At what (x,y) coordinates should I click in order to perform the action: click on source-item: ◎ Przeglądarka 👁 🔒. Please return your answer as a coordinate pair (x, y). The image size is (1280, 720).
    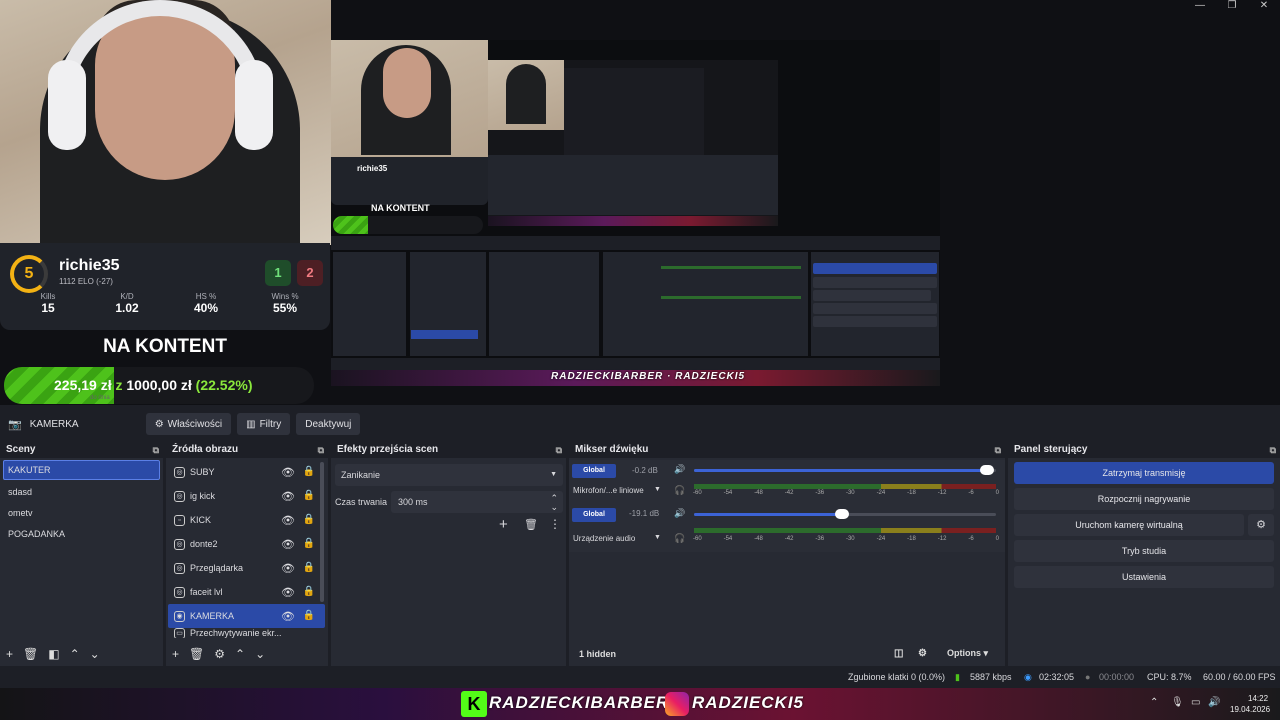
    Looking at the image, I should click on (246, 568).